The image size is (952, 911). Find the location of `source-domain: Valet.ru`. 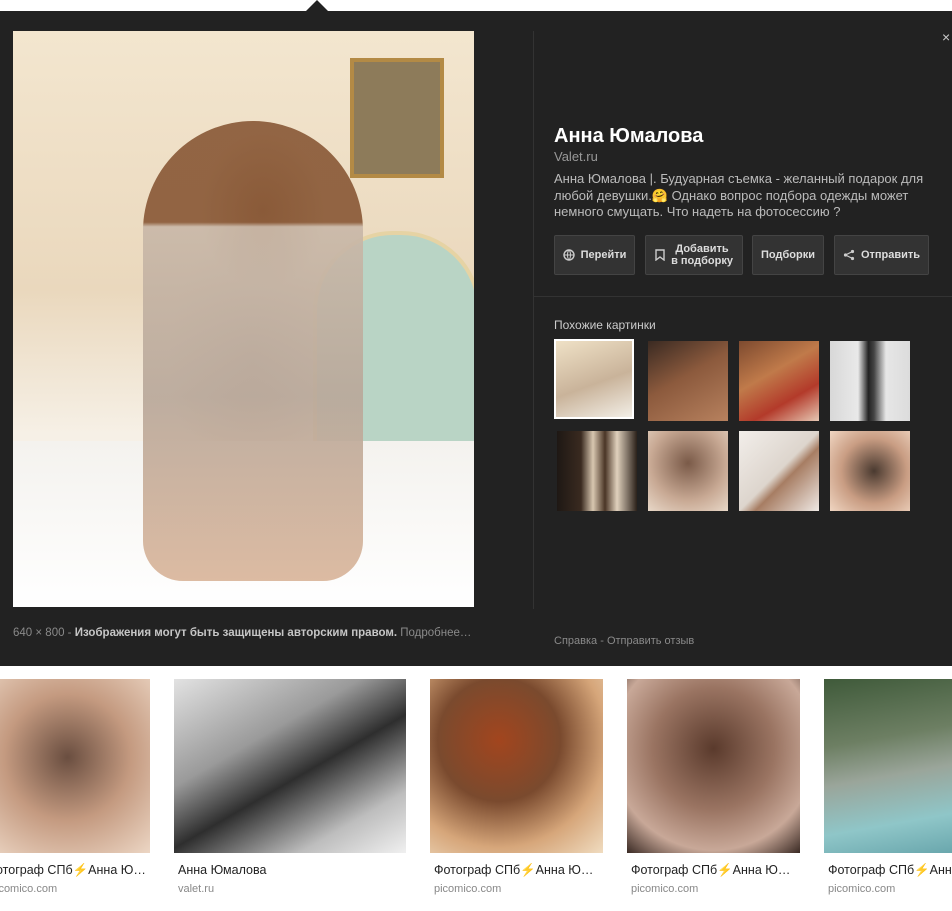

source-domain: Valet.ru is located at coordinates (576, 156).